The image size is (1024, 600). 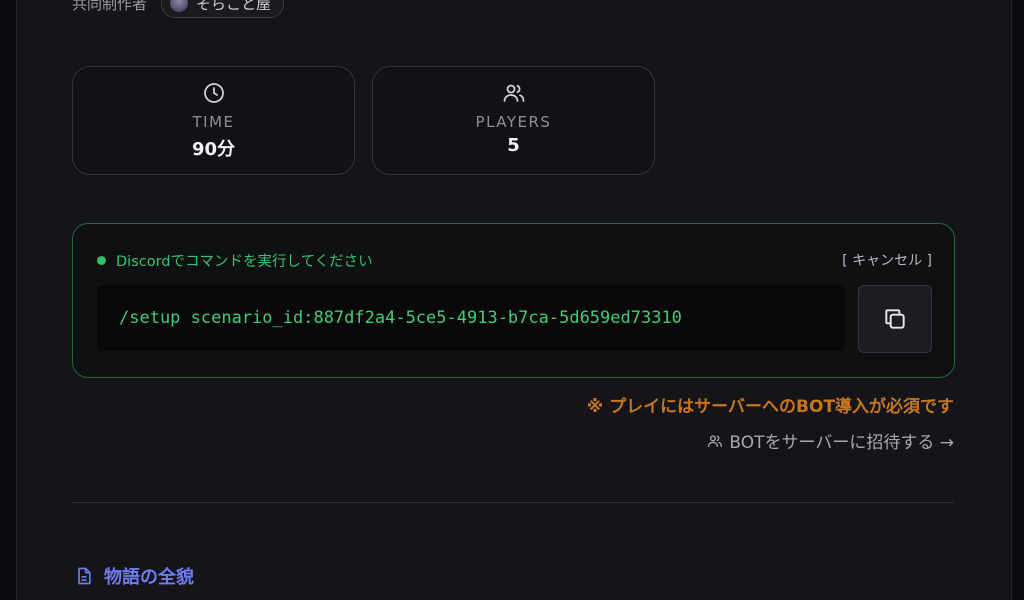 What do you see at coordinates (513, 502) in the screenshot?
I see `divider` at bounding box center [513, 502].